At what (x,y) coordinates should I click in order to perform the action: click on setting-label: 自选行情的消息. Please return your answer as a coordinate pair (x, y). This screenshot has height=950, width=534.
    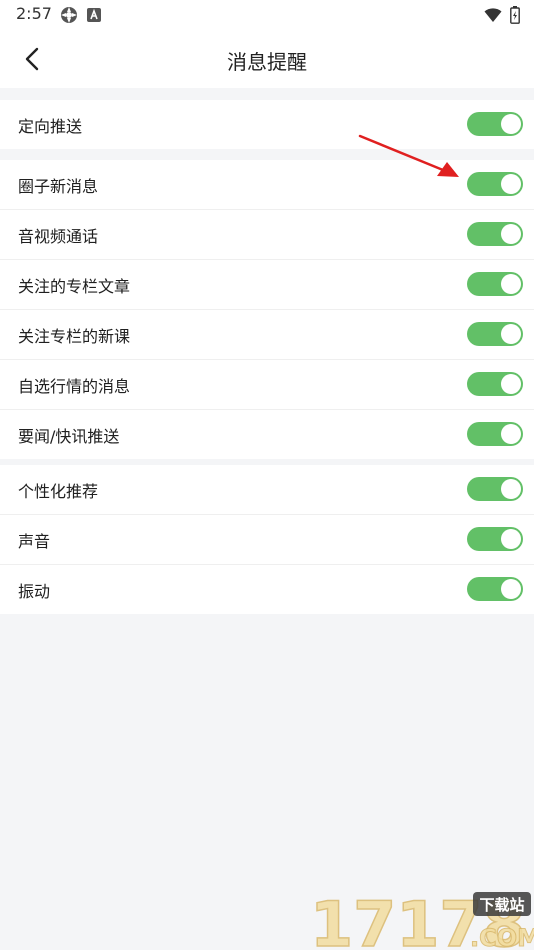
    Looking at the image, I should click on (74, 386).